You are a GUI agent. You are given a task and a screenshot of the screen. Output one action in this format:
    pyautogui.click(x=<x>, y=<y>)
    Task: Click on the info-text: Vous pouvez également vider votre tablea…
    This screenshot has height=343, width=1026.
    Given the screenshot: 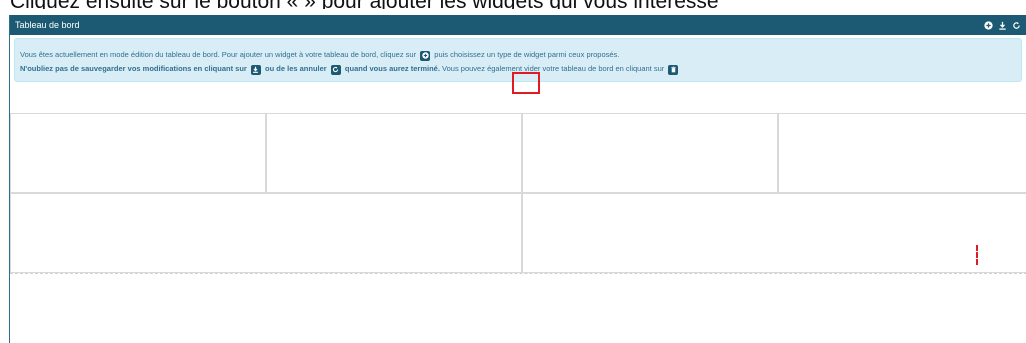 What is the action you would take?
    pyautogui.click(x=553, y=68)
    